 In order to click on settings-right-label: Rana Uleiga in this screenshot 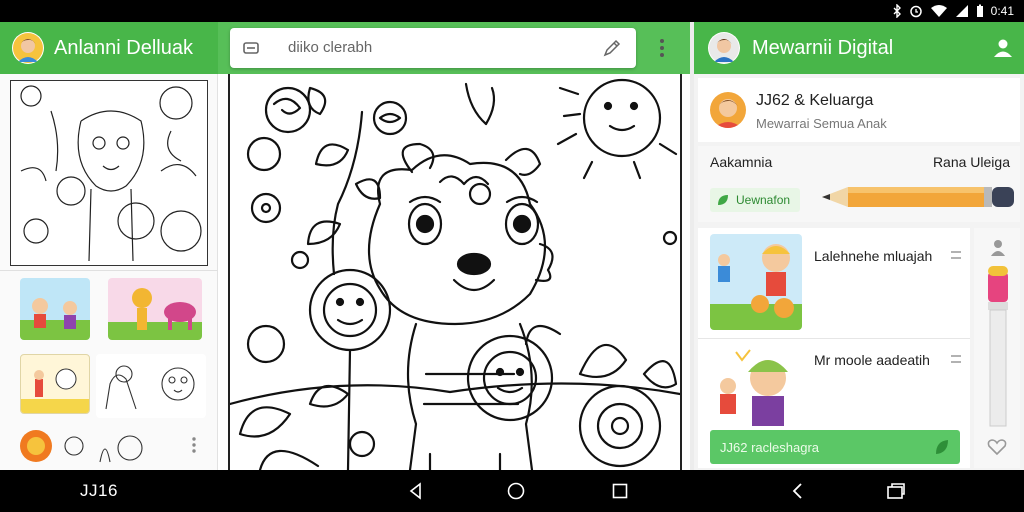, I will do `click(971, 162)`.